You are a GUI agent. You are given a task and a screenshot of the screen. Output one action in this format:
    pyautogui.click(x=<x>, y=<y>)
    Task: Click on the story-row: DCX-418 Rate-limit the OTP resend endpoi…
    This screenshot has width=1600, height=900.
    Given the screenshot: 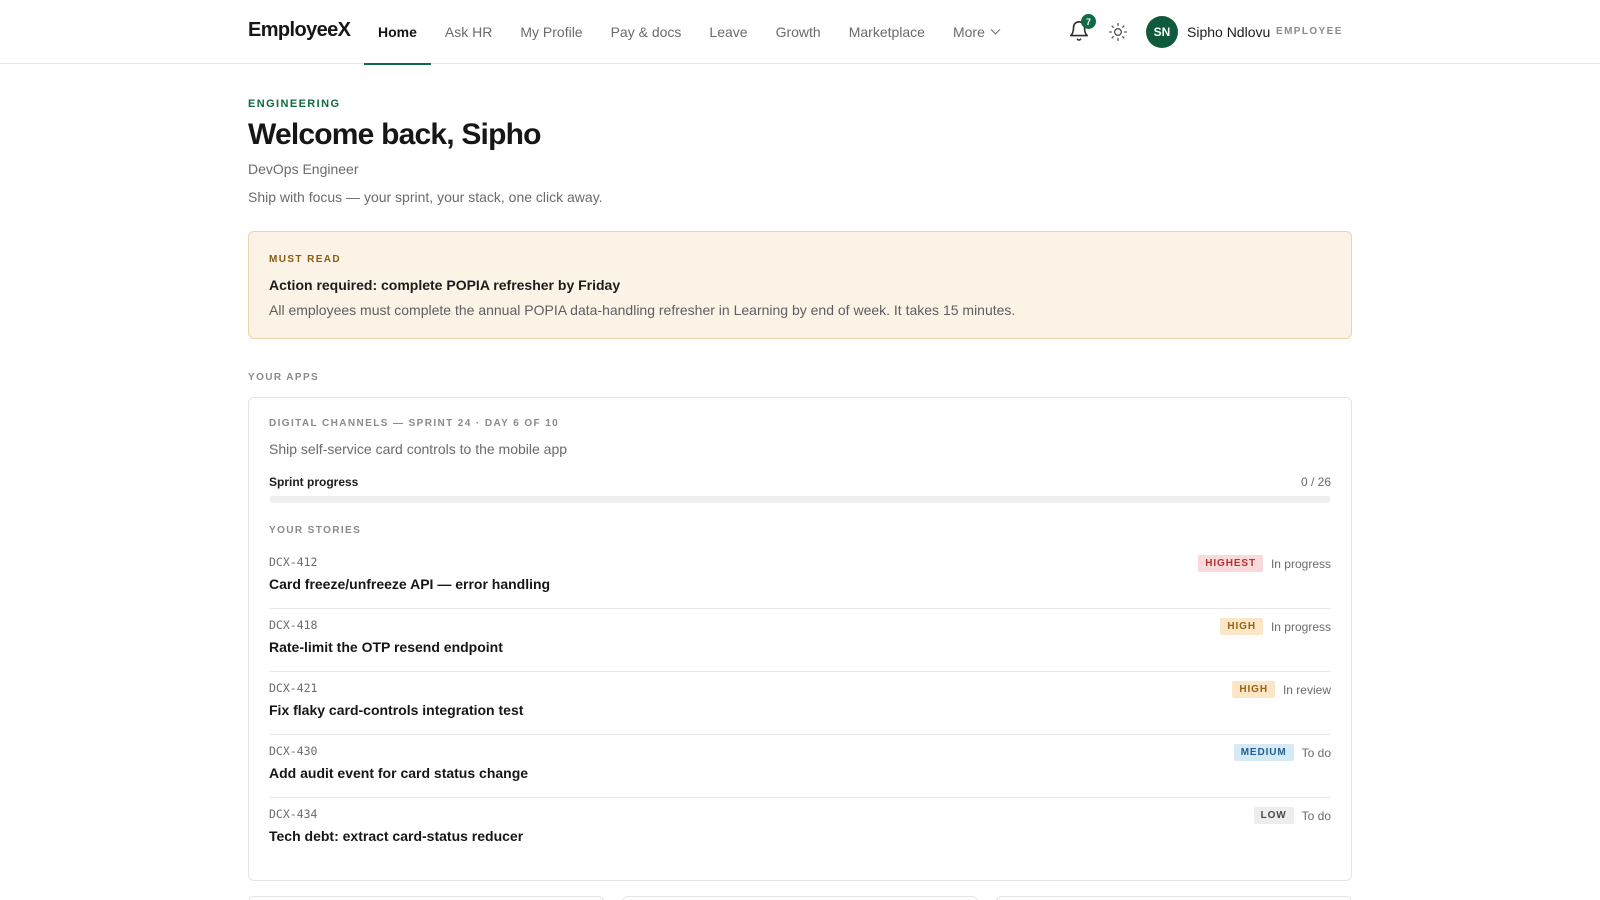 What is the action you would take?
    pyautogui.click(x=800, y=640)
    